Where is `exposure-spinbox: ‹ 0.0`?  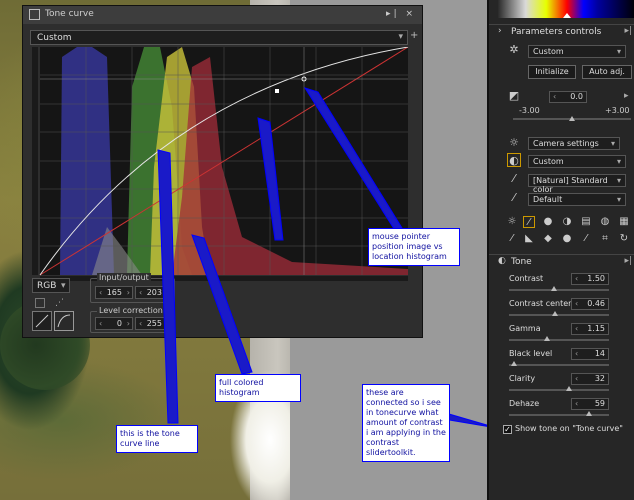 exposure-spinbox: ‹ 0.0 is located at coordinates (568, 97).